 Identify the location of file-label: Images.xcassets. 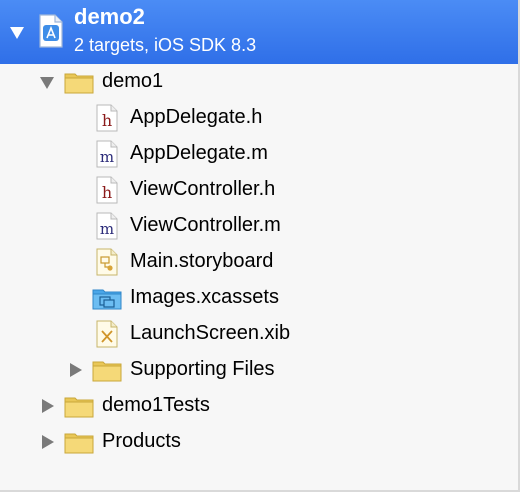
(204, 297).